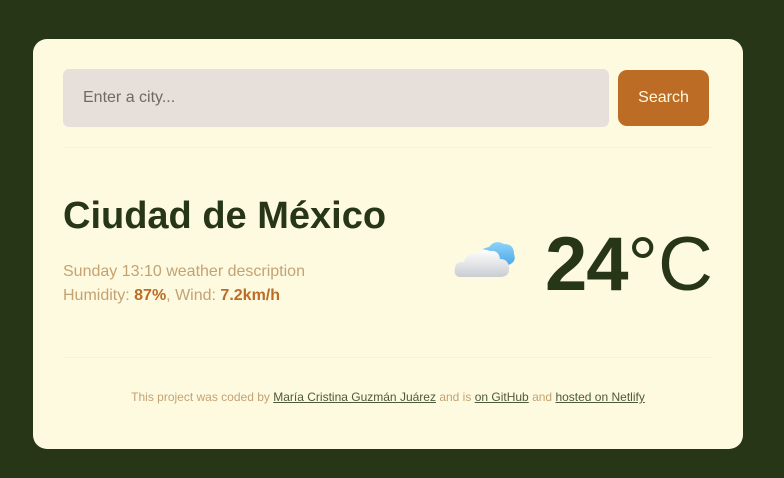 Image resolution: width=784 pixels, height=478 pixels. What do you see at coordinates (200, 397) in the screenshot?
I see `footer-prefix: This project was coded by` at bounding box center [200, 397].